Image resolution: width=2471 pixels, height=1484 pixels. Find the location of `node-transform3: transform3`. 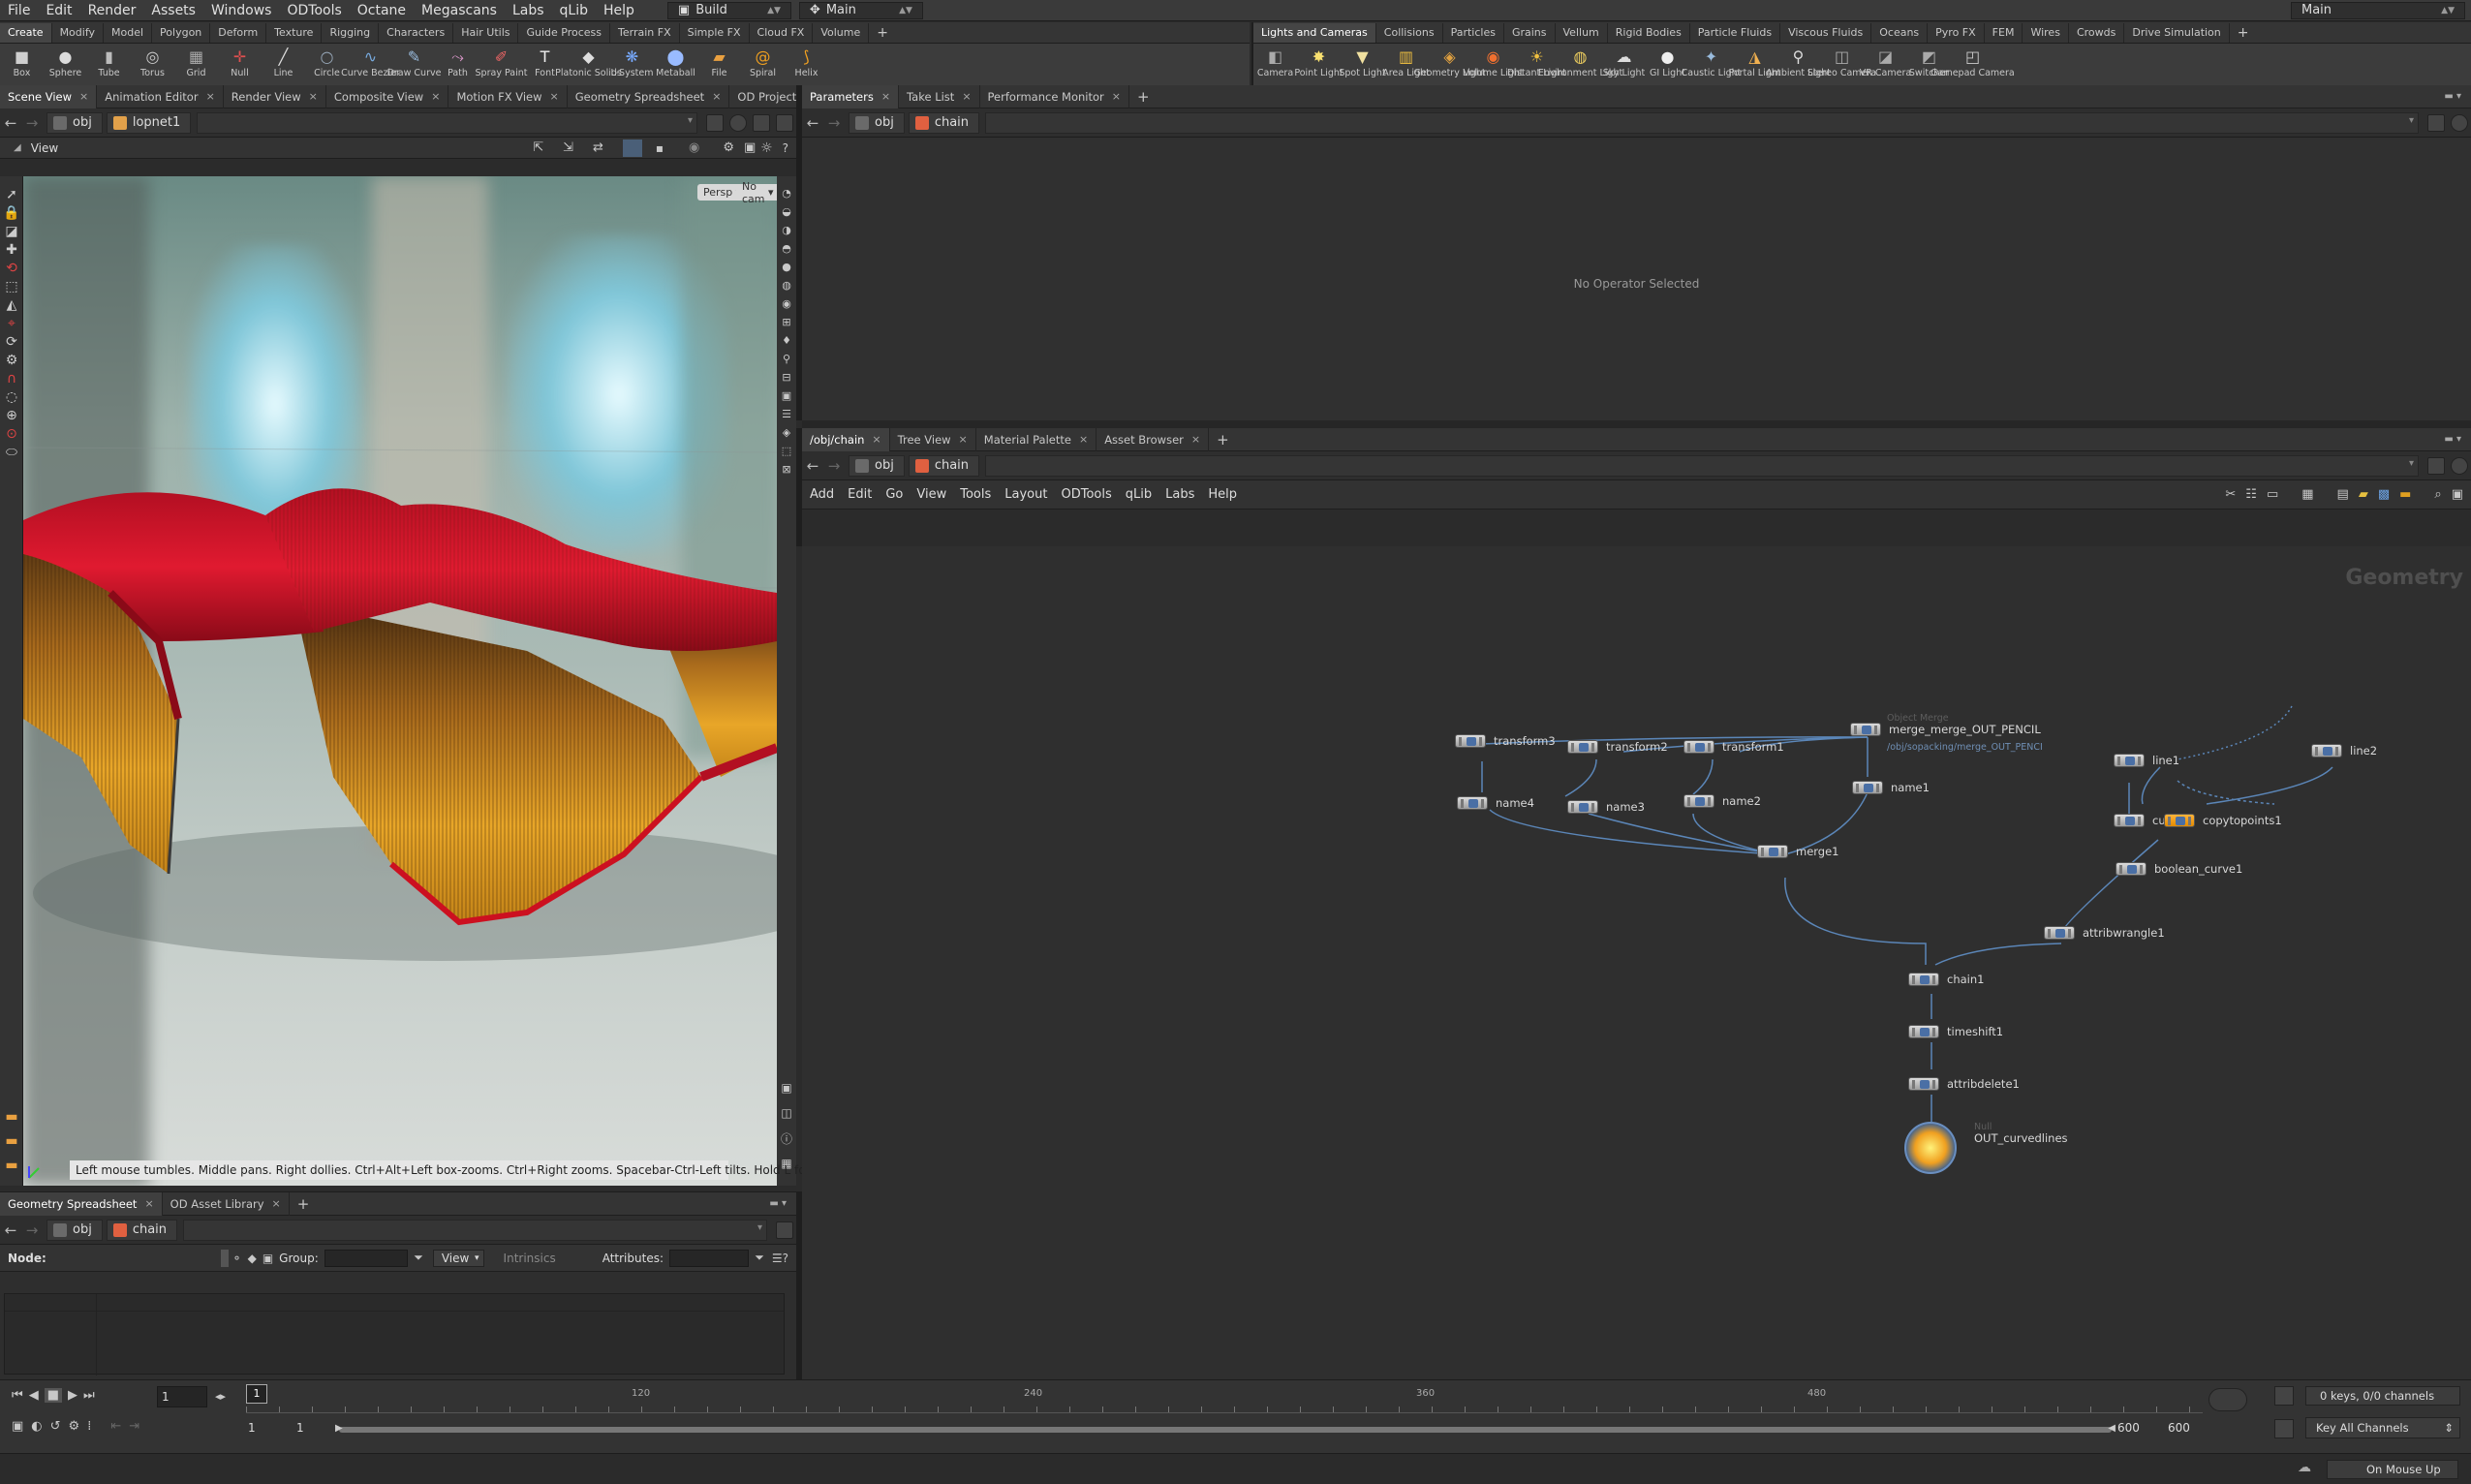

node-transform3: transform3 is located at coordinates (1506, 741).